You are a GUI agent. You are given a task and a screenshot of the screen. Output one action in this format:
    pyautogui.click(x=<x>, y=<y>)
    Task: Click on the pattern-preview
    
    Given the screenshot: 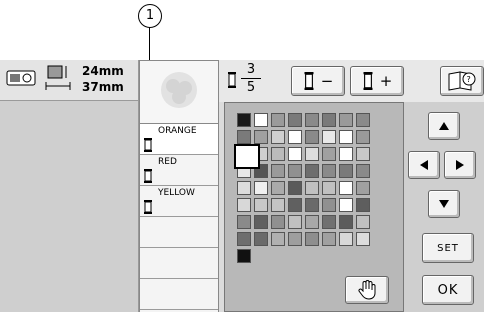 What is the action you would take?
    pyautogui.click(x=179, y=90)
    